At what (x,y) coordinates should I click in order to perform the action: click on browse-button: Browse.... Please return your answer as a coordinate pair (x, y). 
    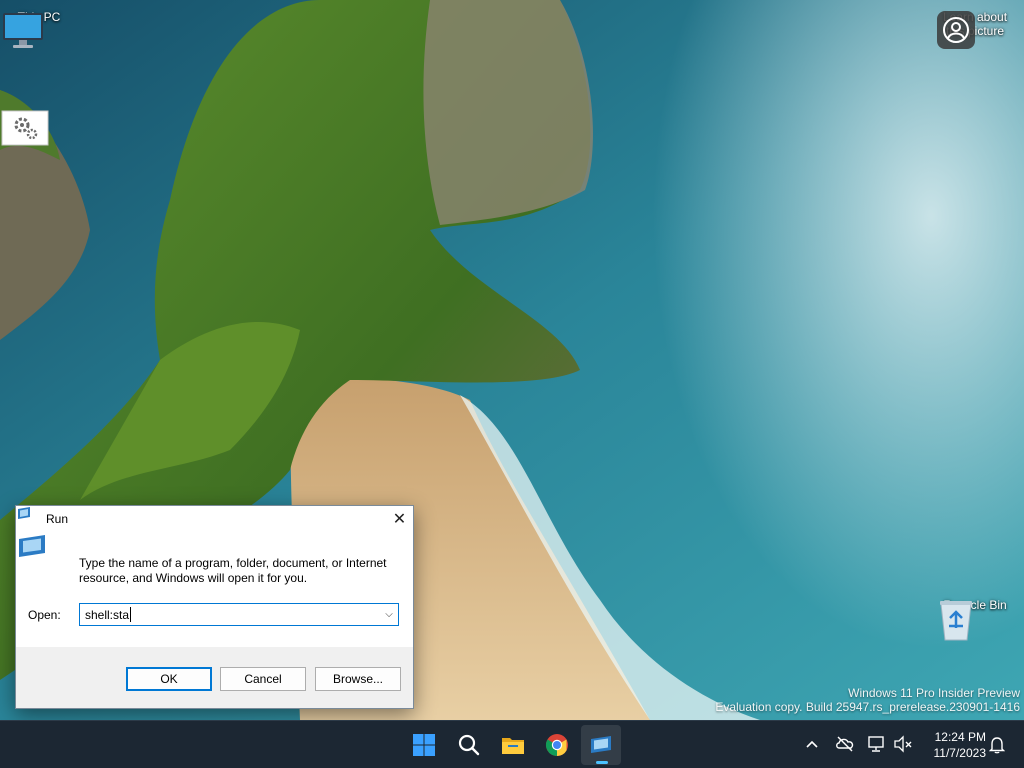
    Looking at the image, I should click on (358, 679).